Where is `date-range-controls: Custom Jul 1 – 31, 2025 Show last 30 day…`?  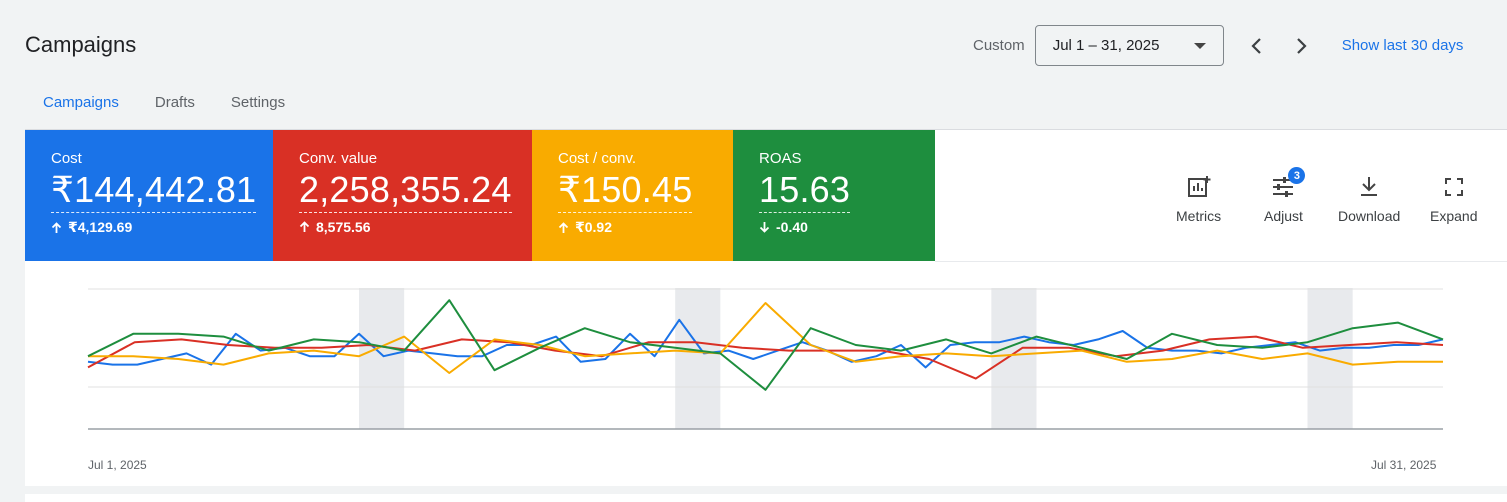
date-range-controls: Custom Jul 1 – 31, 2025 Show last 30 day… is located at coordinates (1218, 45).